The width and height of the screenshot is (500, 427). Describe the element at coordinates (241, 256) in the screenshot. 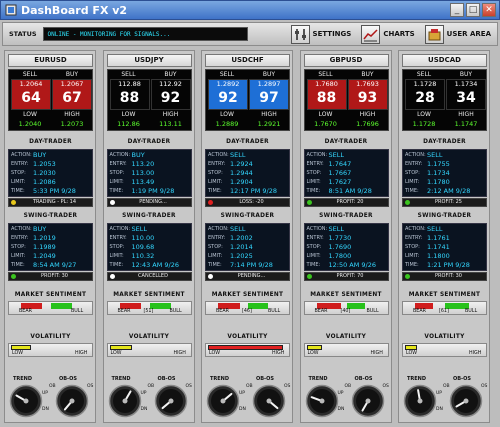

I see `swing-limit-value: 1.2025` at that location.